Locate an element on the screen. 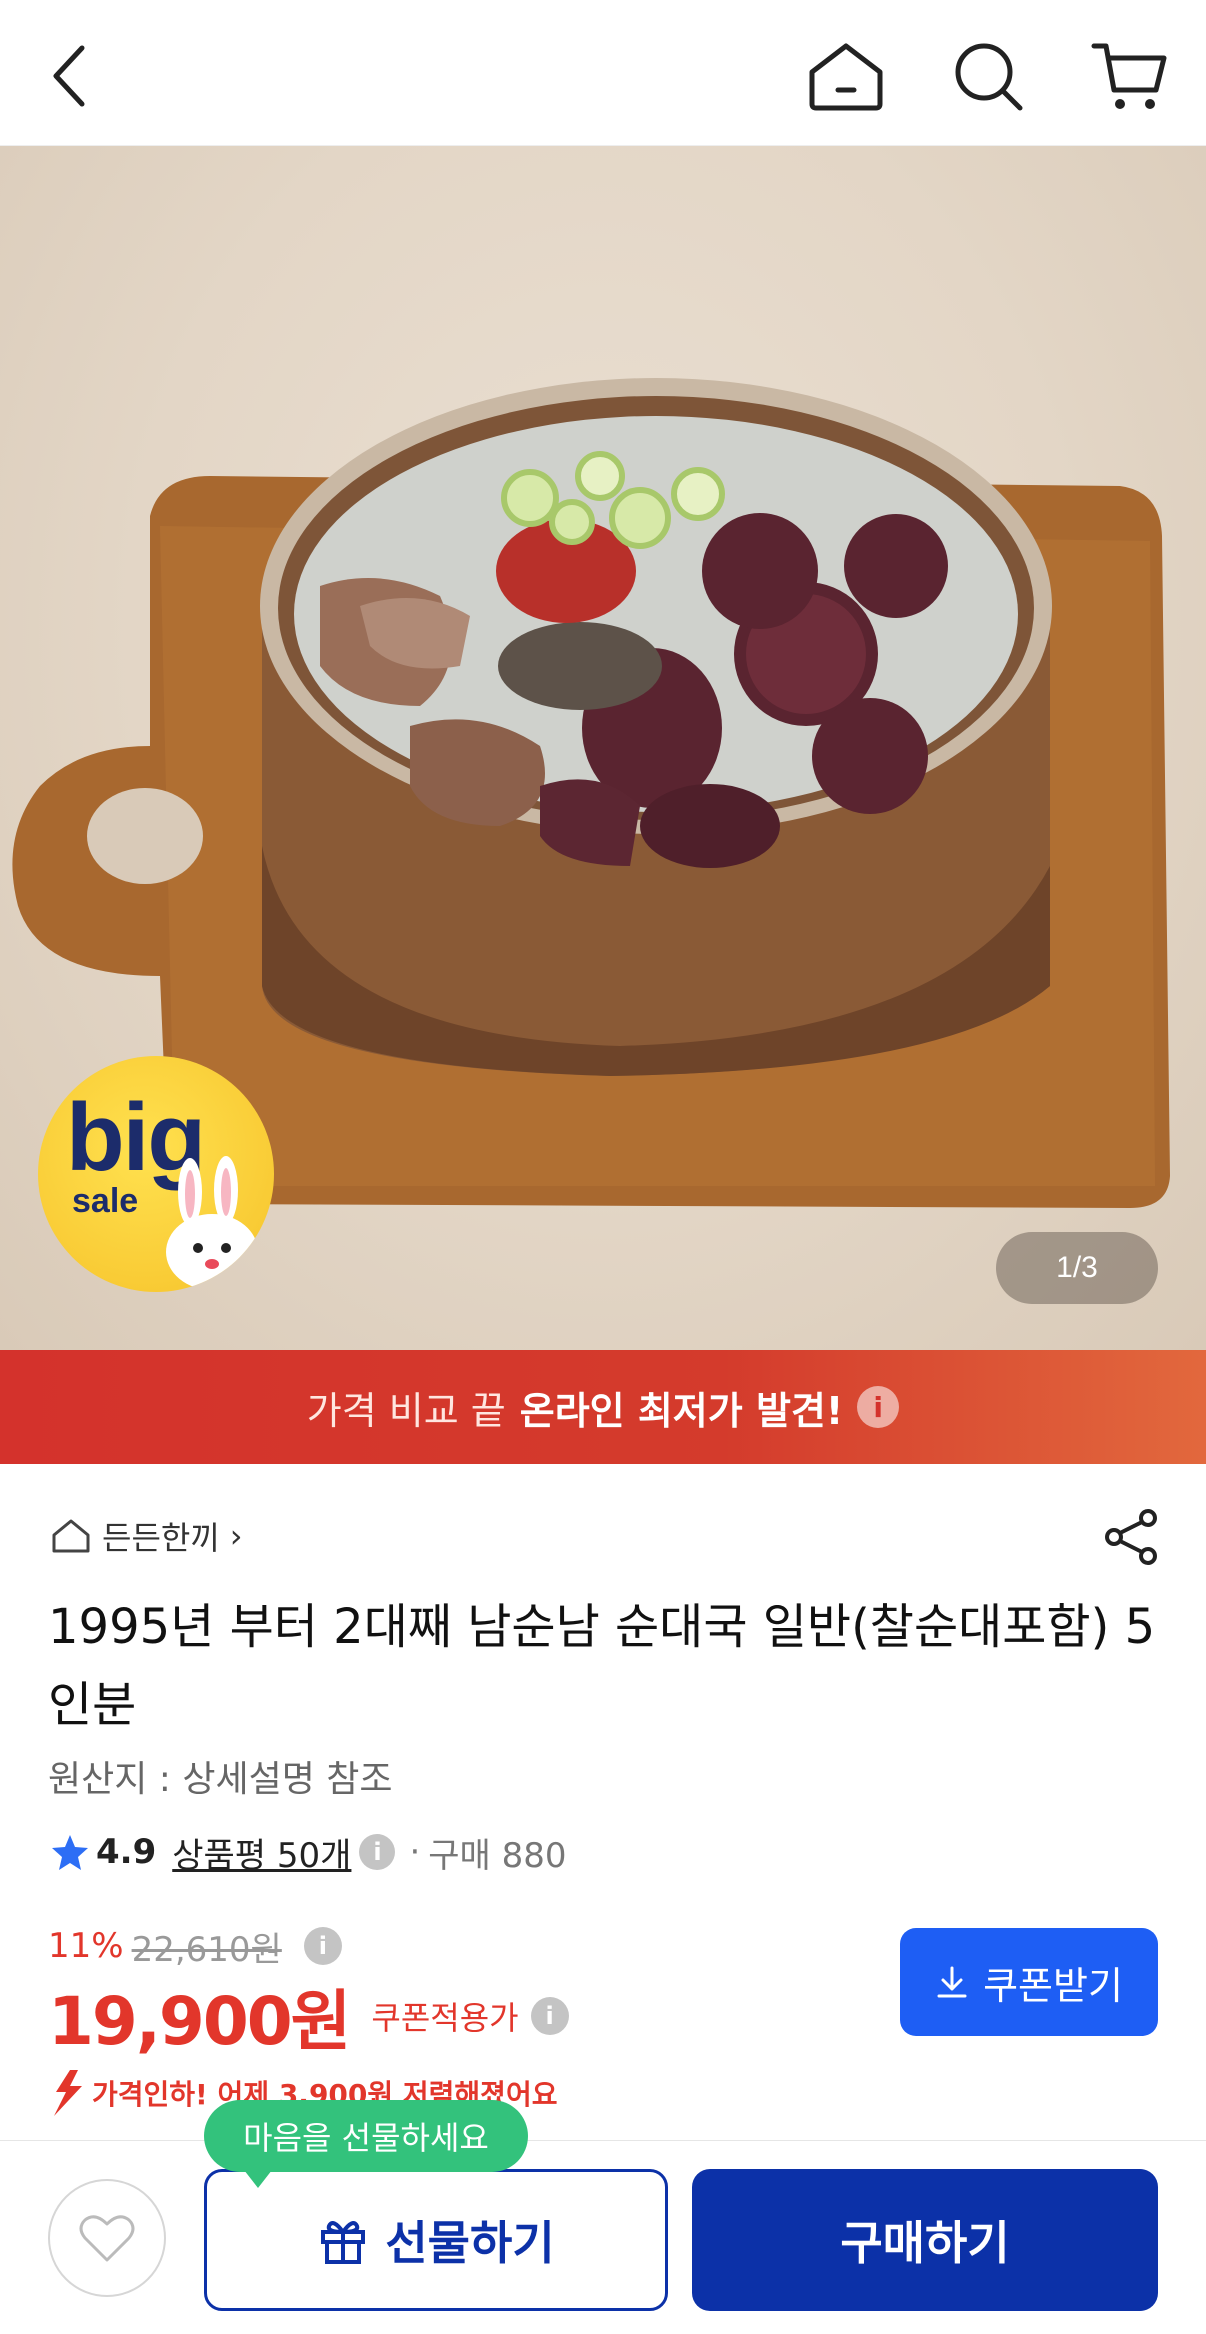 This screenshot has height=2334, width=1206. image-pager-indicator: 1/3 is located at coordinates (1077, 1268).